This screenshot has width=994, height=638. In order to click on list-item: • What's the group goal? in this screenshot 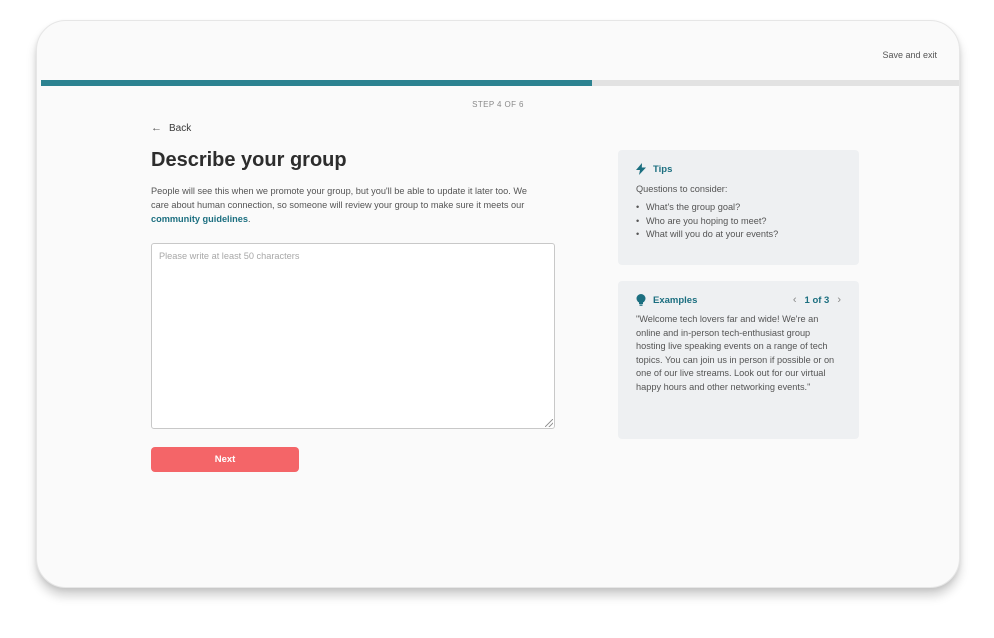, I will do `click(738, 208)`.